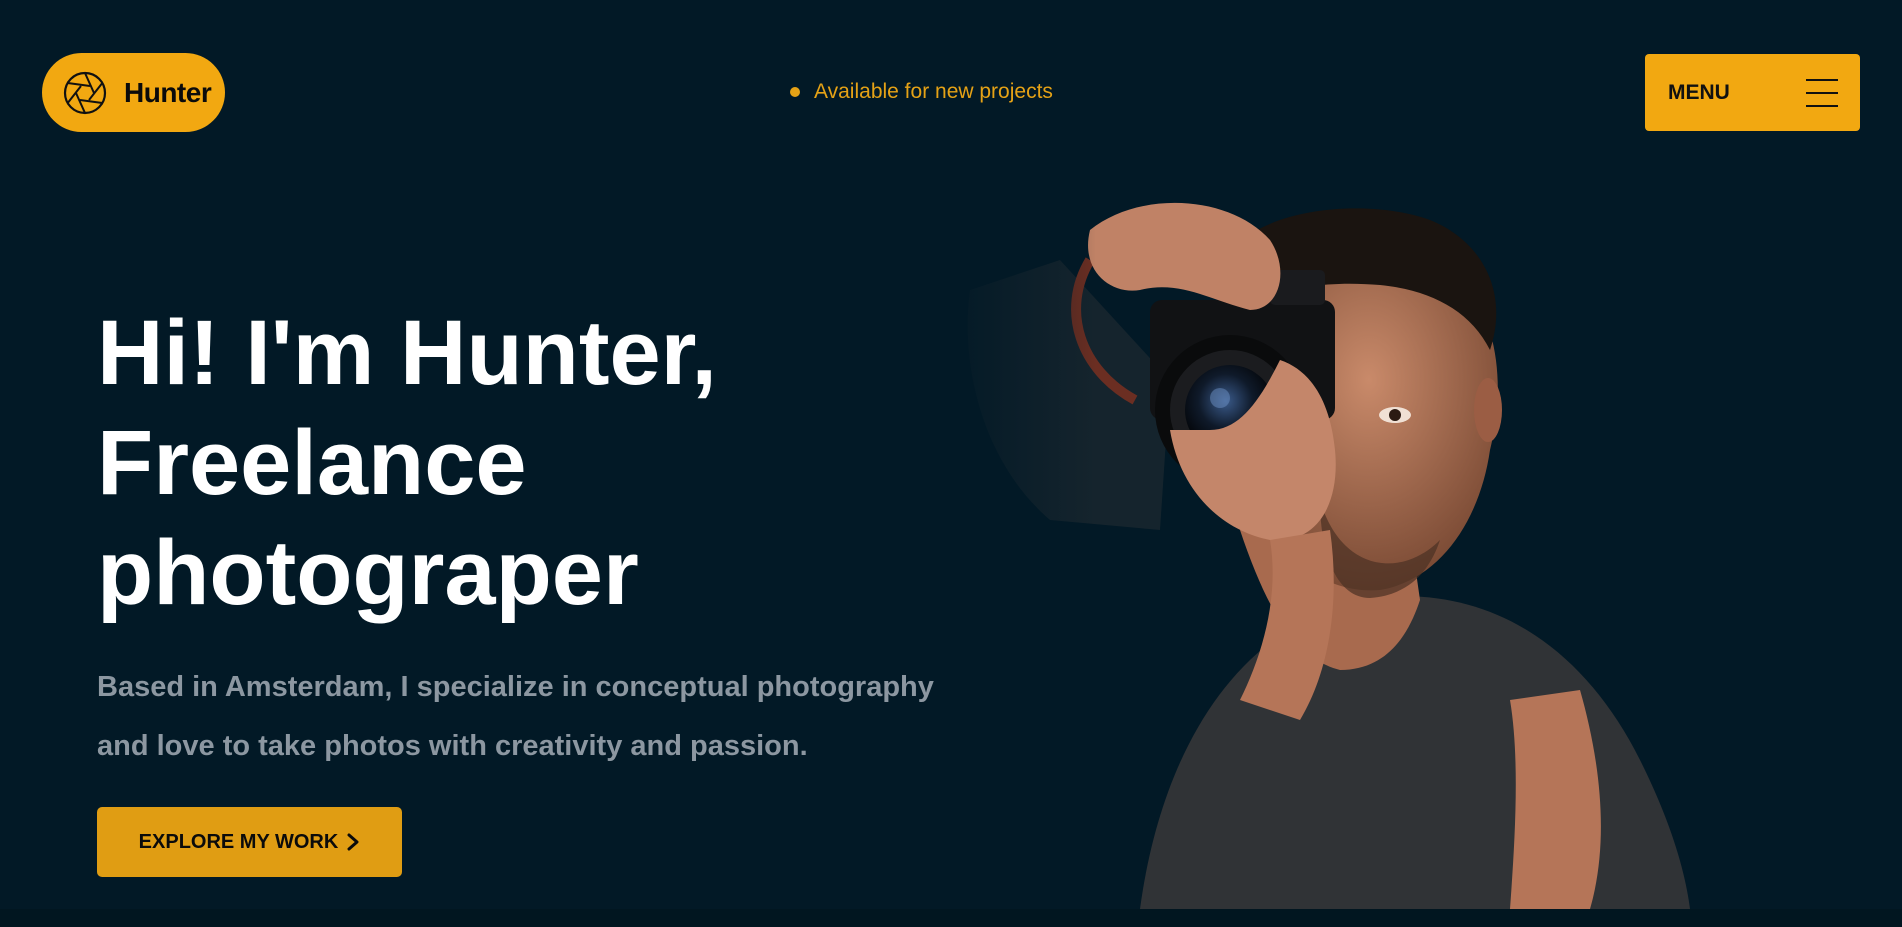 The width and height of the screenshot is (1902, 927). I want to click on hero-title: Hi! I'm Hunter, Freelance photograper, so click(497, 463).